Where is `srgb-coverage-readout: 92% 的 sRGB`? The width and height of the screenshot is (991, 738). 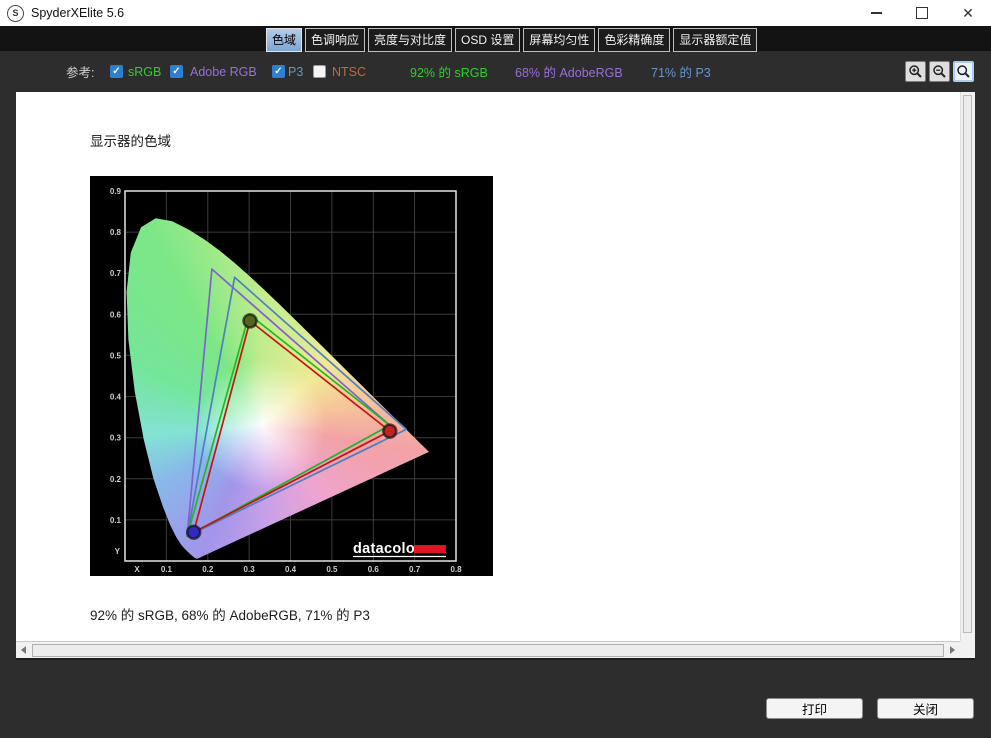
srgb-coverage-readout: 92% 的 sRGB is located at coordinates (449, 73).